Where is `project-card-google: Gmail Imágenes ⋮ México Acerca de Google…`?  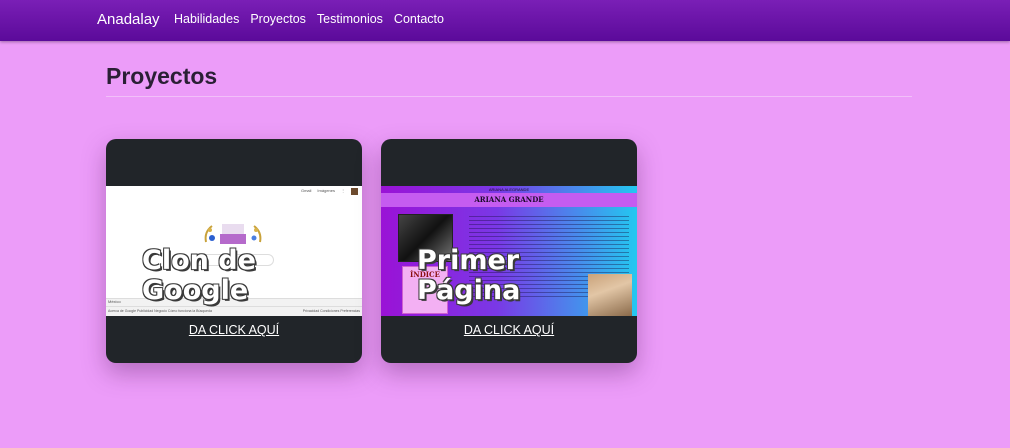
project-card-google: Gmail Imágenes ⋮ México Acerca de Google… is located at coordinates (234, 251).